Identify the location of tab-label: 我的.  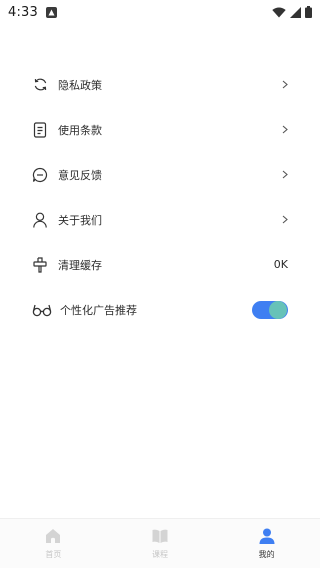
(266, 554).